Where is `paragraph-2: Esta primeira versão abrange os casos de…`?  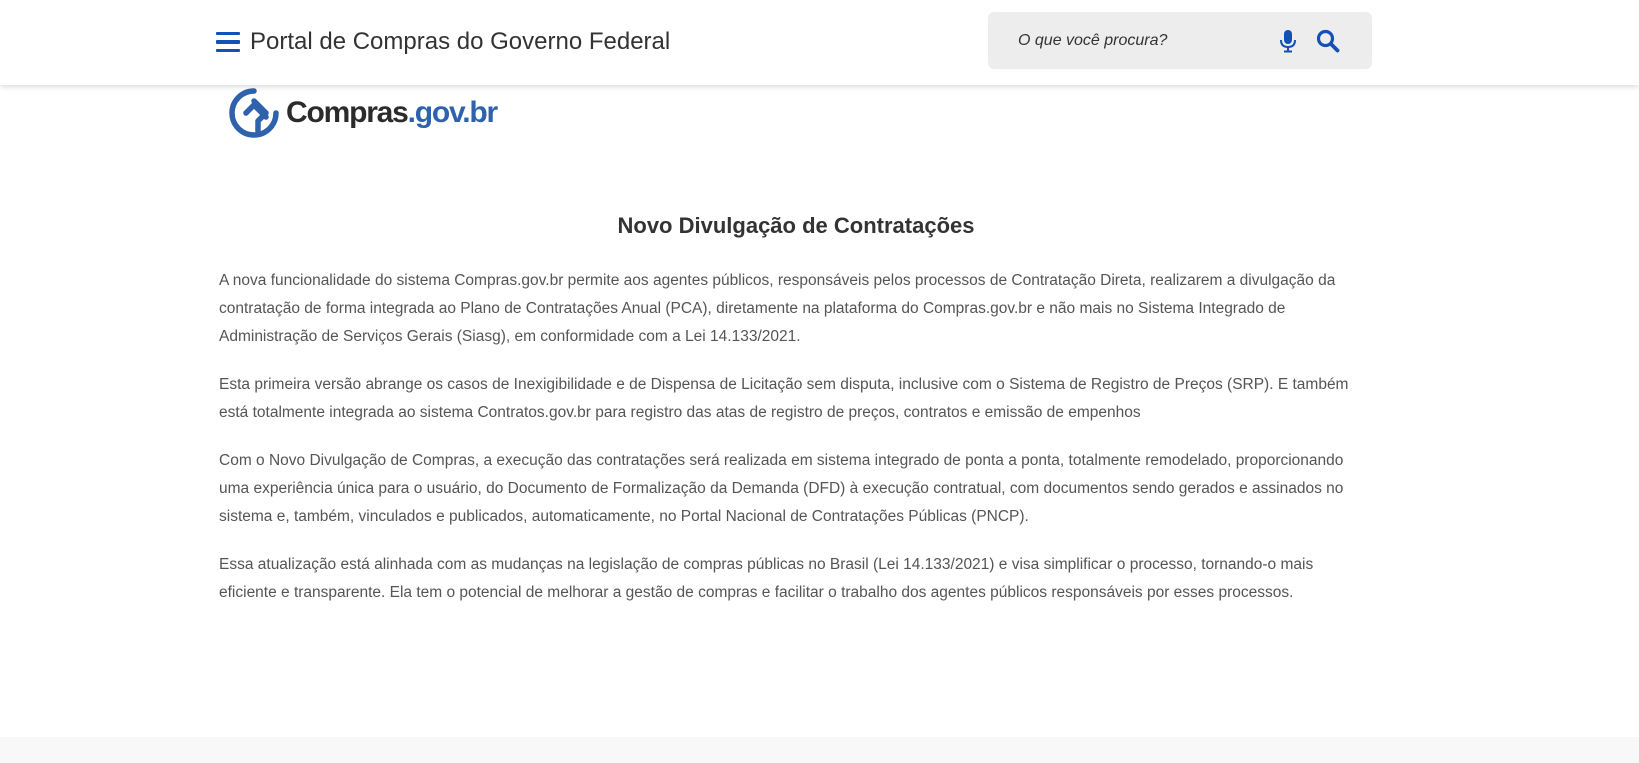
paragraph-2: Esta primeira versão abrange os casos de… is located at coordinates (784, 398).